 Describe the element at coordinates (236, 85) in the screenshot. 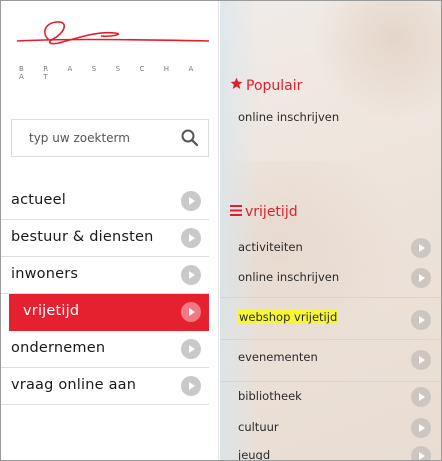

I see `star-icon` at that location.